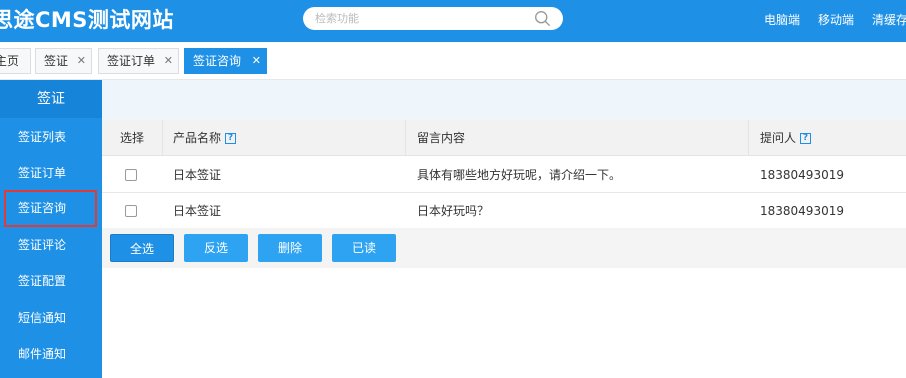 This screenshot has height=378, width=906. What do you see at coordinates (504, 211) in the screenshot?
I see `table-row: 日本签证 日本好玩吗？ 18380493019` at bounding box center [504, 211].